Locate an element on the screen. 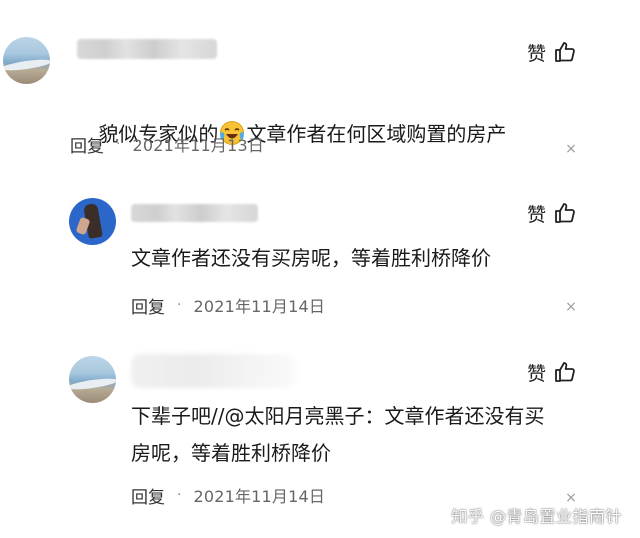  reply-button: 回复 is located at coordinates (148, 495).